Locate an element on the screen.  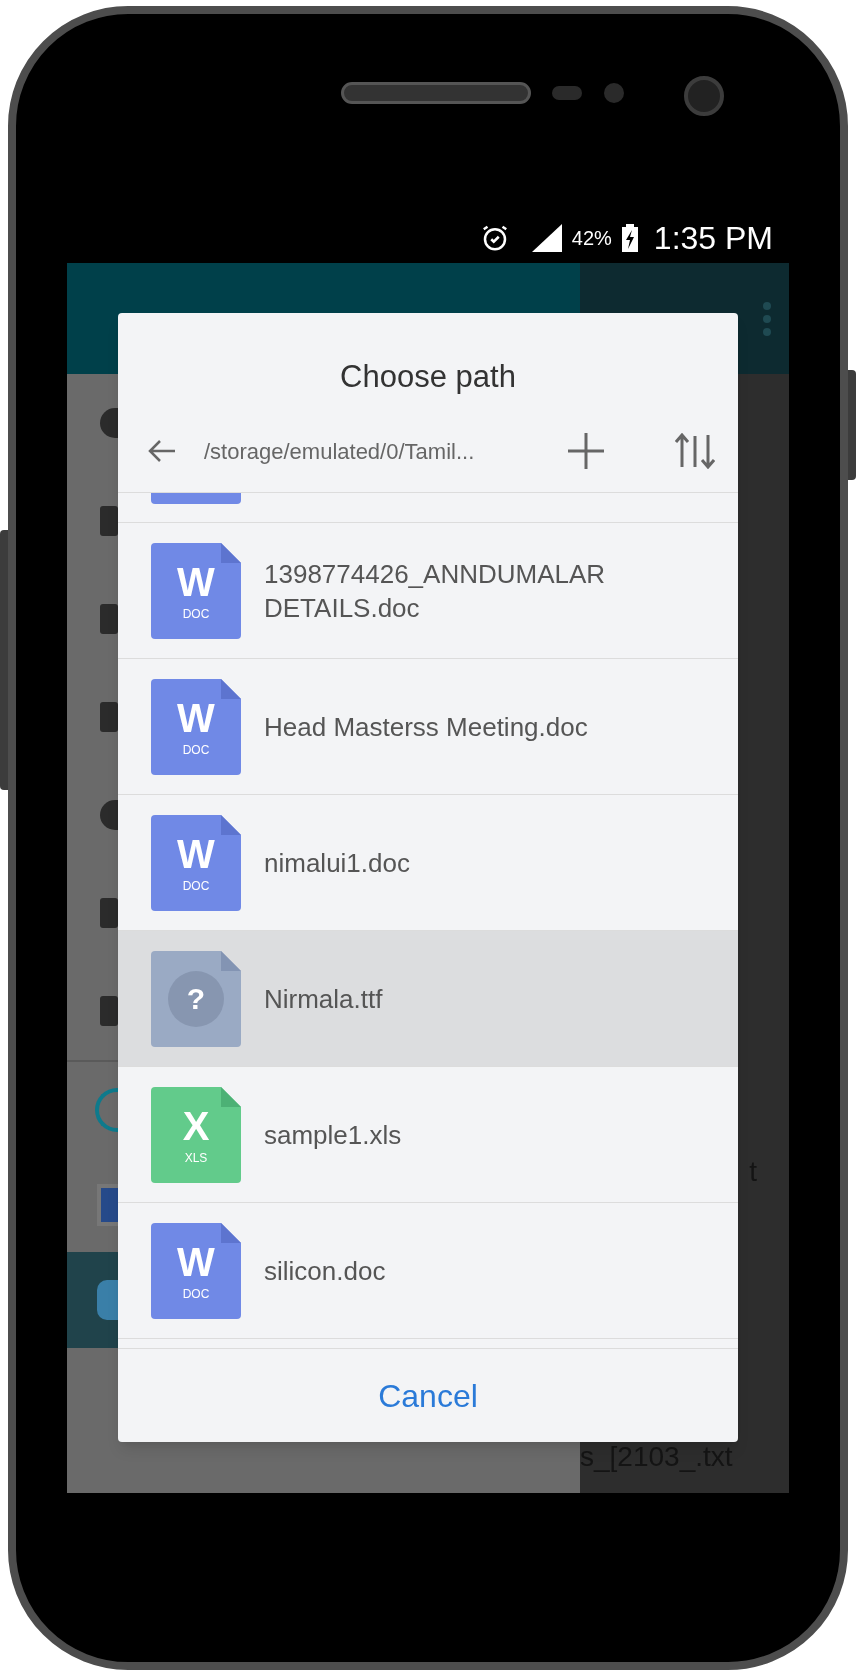
file-row: W DOC 1398774426_ANNDUMALAR DETAILS.doc is located at coordinates (428, 591).